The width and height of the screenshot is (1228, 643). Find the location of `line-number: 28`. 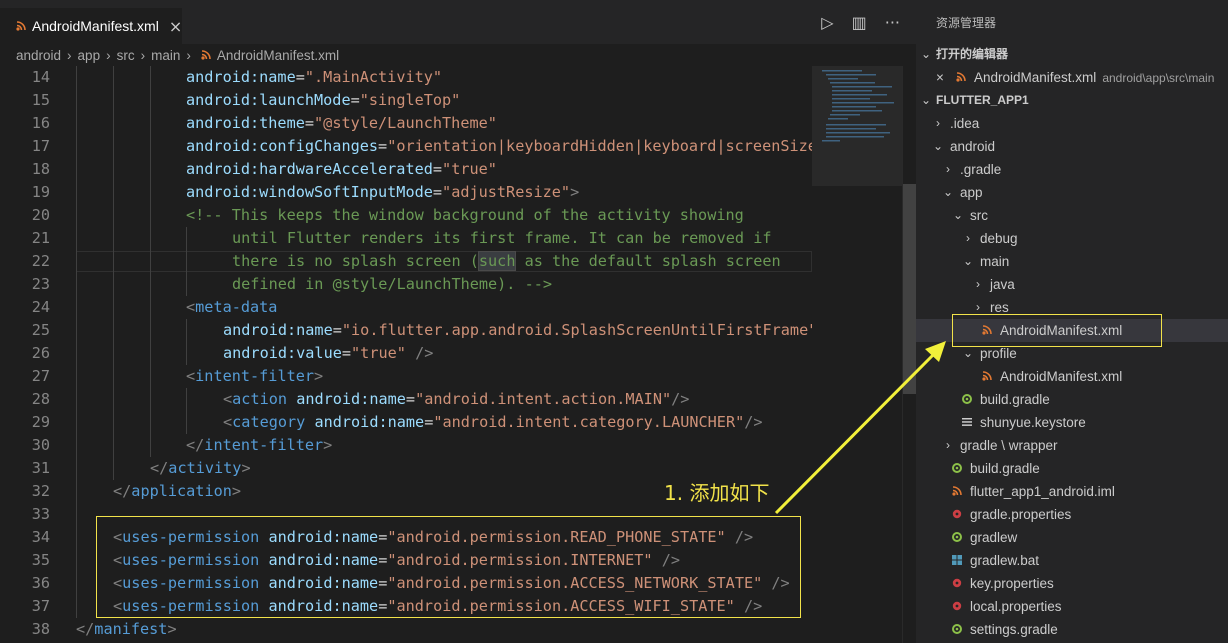

line-number: 28 is located at coordinates (40, 399).